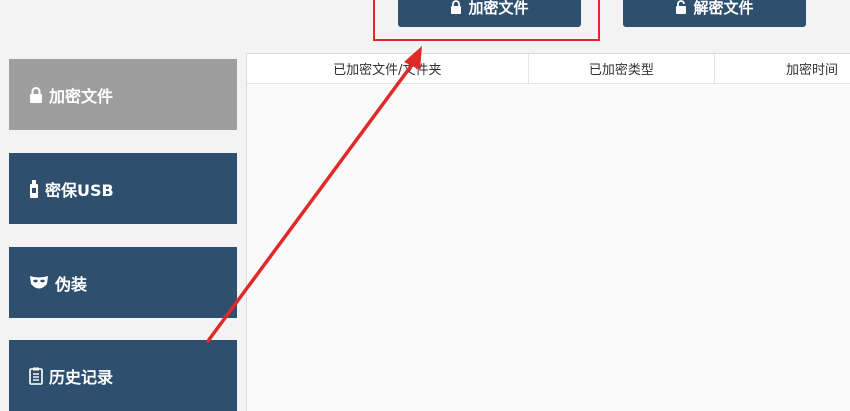 The width and height of the screenshot is (850, 411). I want to click on sidebar-item-label: 密保USB, so click(79, 190).